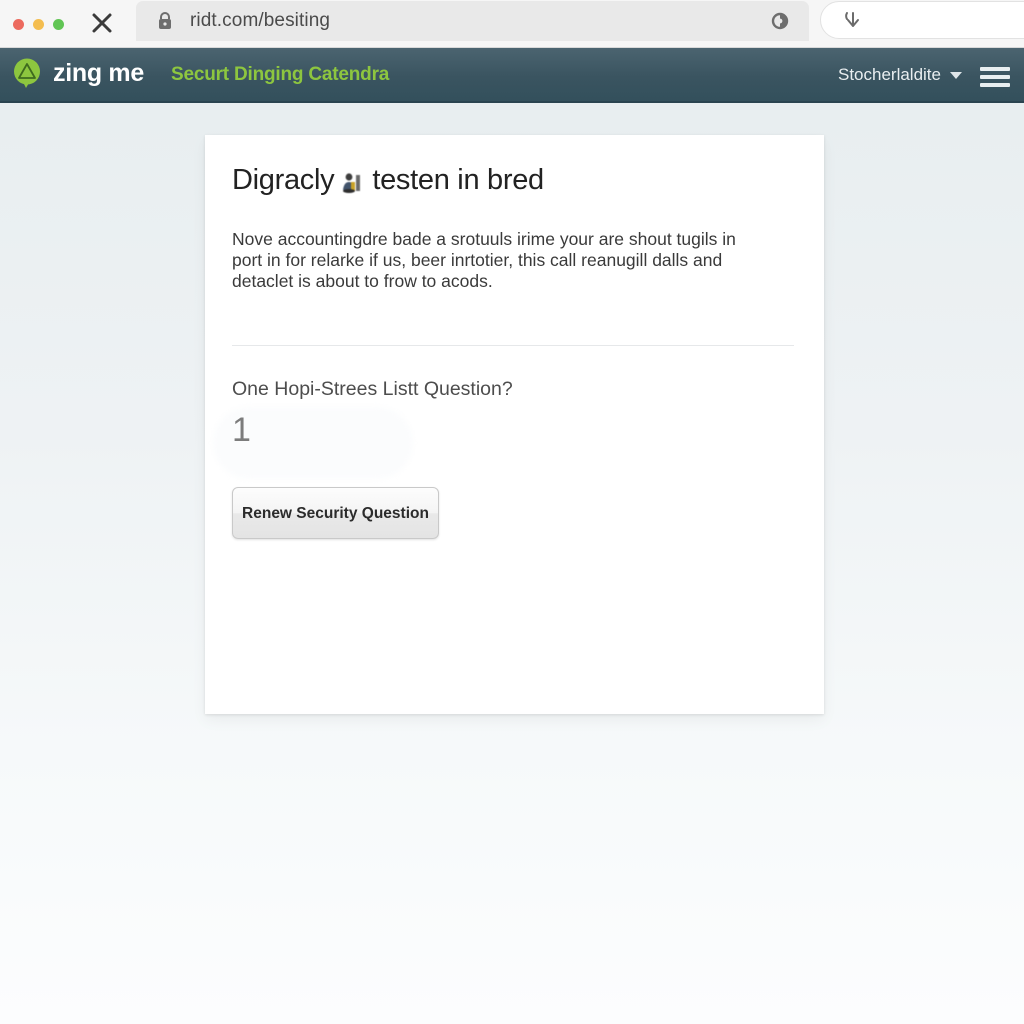 Image resolution: width=1024 pixels, height=1024 pixels. I want to click on section-divider, so click(513, 345).